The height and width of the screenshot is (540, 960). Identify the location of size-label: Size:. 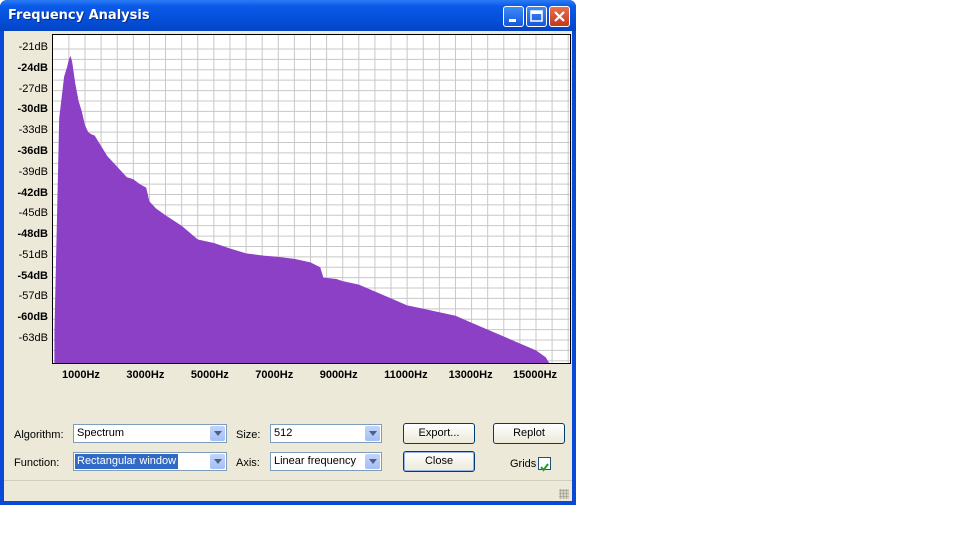
(248, 435).